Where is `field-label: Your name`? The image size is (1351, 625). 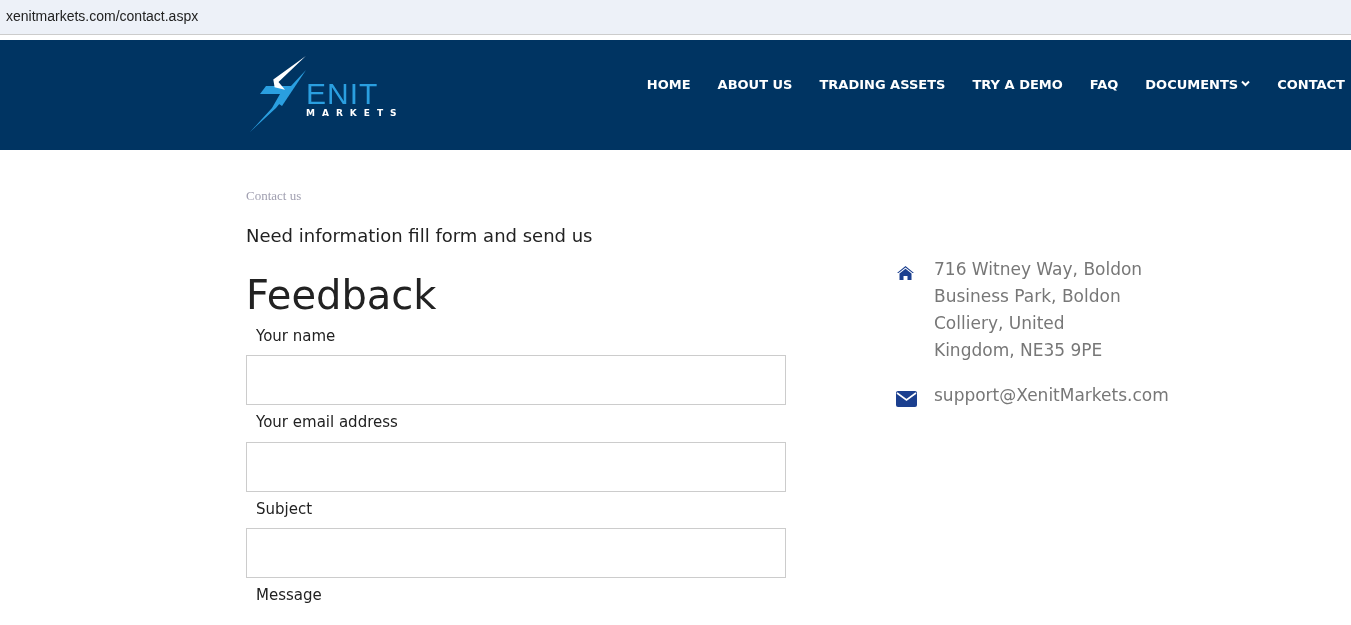
field-label: Your name is located at coordinates (296, 336).